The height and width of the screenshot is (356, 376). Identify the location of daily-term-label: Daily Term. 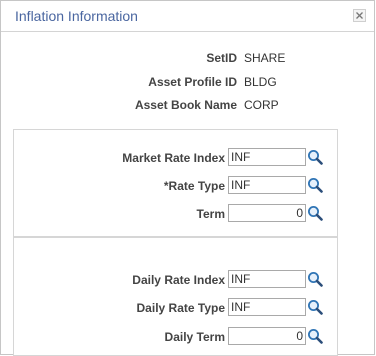
(194, 337).